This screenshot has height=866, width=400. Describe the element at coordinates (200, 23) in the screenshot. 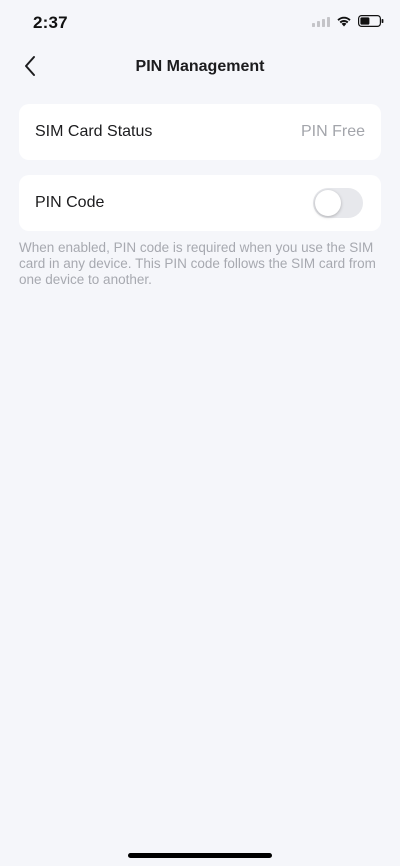

I see `status-bar: 2:37` at that location.